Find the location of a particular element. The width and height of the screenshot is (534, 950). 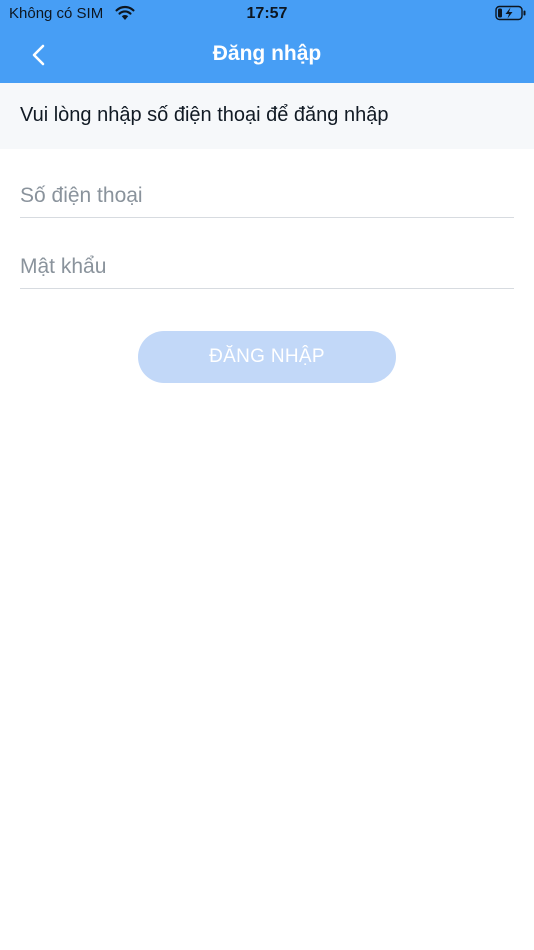

status-time: 17:57 is located at coordinates (267, 13).